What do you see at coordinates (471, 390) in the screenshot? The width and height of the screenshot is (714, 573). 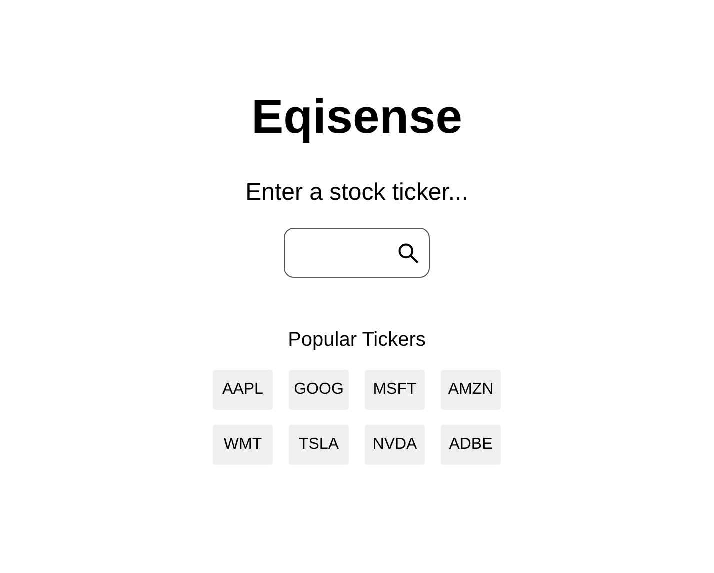 I see `ticker-button: AMZN` at bounding box center [471, 390].